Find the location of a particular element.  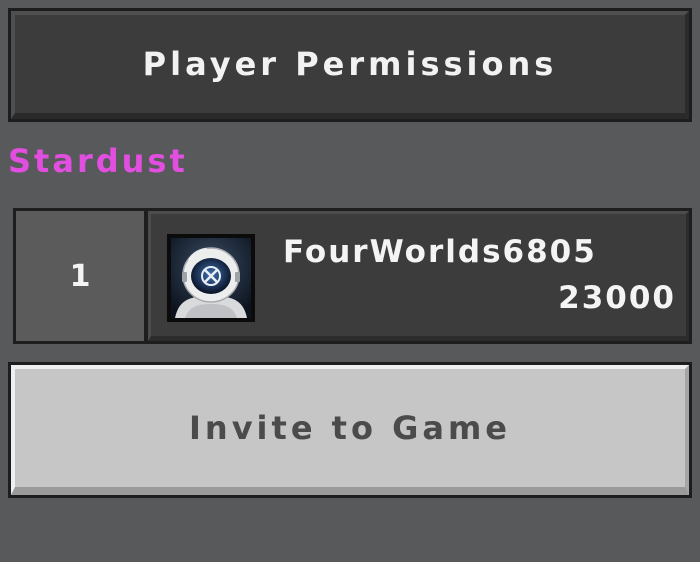

player-score: 23000 is located at coordinates (617, 298).